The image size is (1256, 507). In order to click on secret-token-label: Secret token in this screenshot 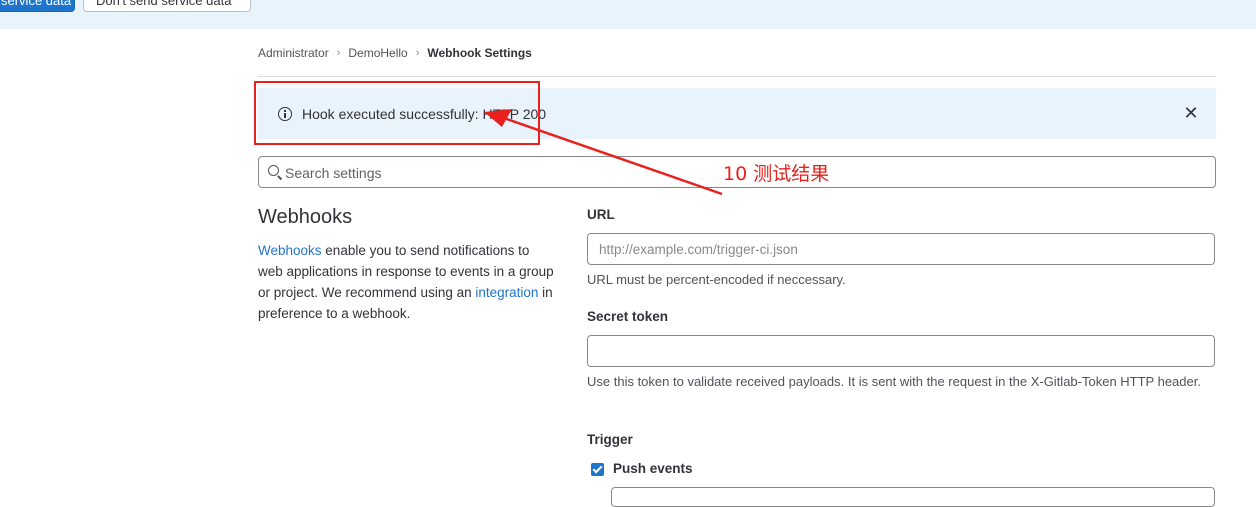, I will do `click(628, 316)`.